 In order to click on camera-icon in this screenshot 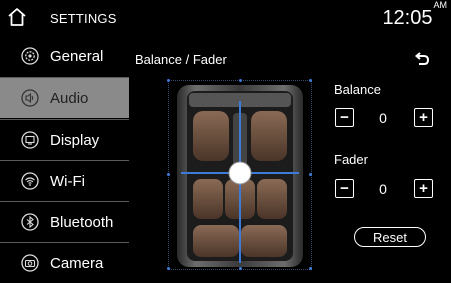, I will do `click(30, 263)`.